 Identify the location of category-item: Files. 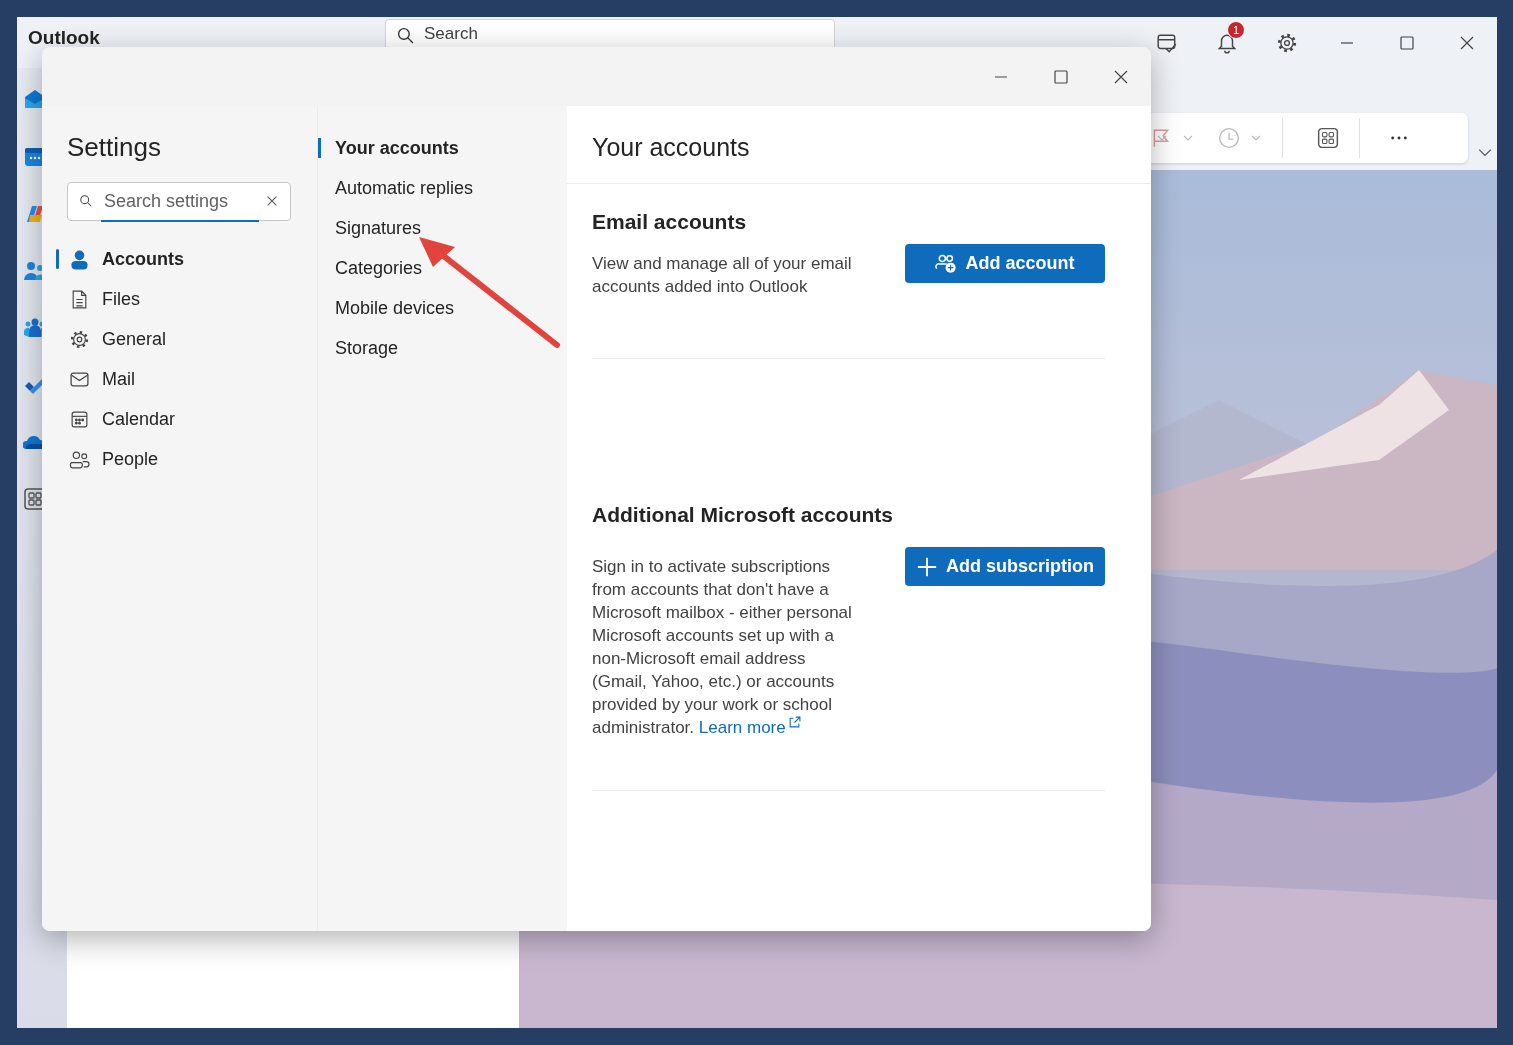
(186, 299).